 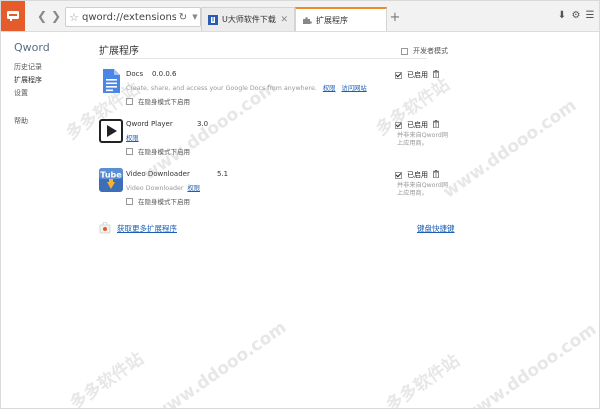 What do you see at coordinates (56, 16) in the screenshot?
I see `forward-icon: ❯` at bounding box center [56, 16].